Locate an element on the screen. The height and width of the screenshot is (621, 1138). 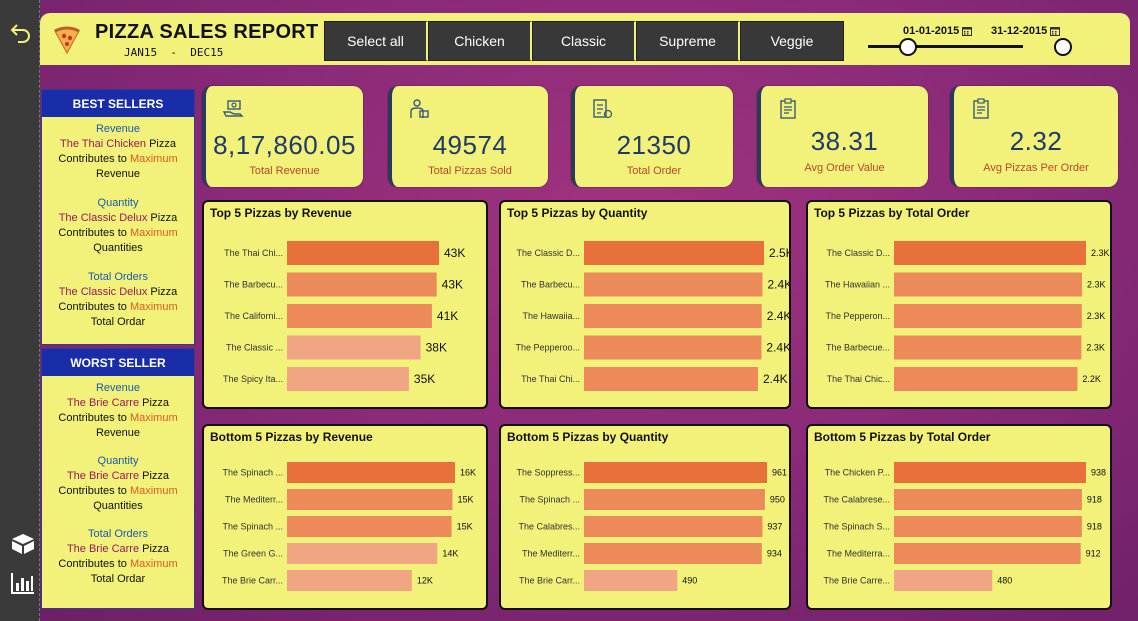
kpi-label: Total Revenue is located at coordinates (284, 171).